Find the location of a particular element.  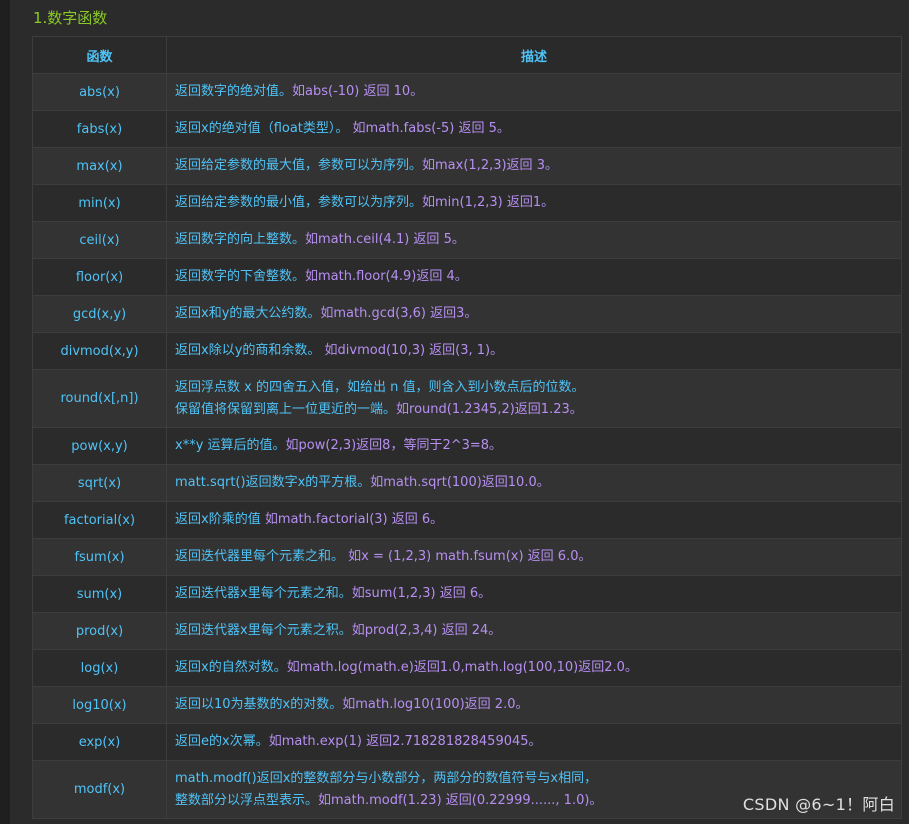

description-text: math.modf()返回x的整数部分与小数部分，两部分的数值符号与x相同， is located at coordinates (386, 778).